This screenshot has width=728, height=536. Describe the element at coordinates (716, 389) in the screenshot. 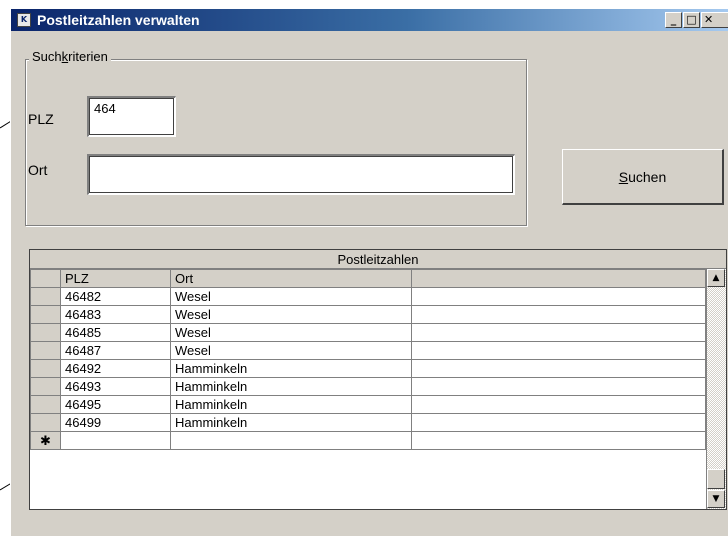

I see `vertical-scrollbar: ▲ ▼` at that location.